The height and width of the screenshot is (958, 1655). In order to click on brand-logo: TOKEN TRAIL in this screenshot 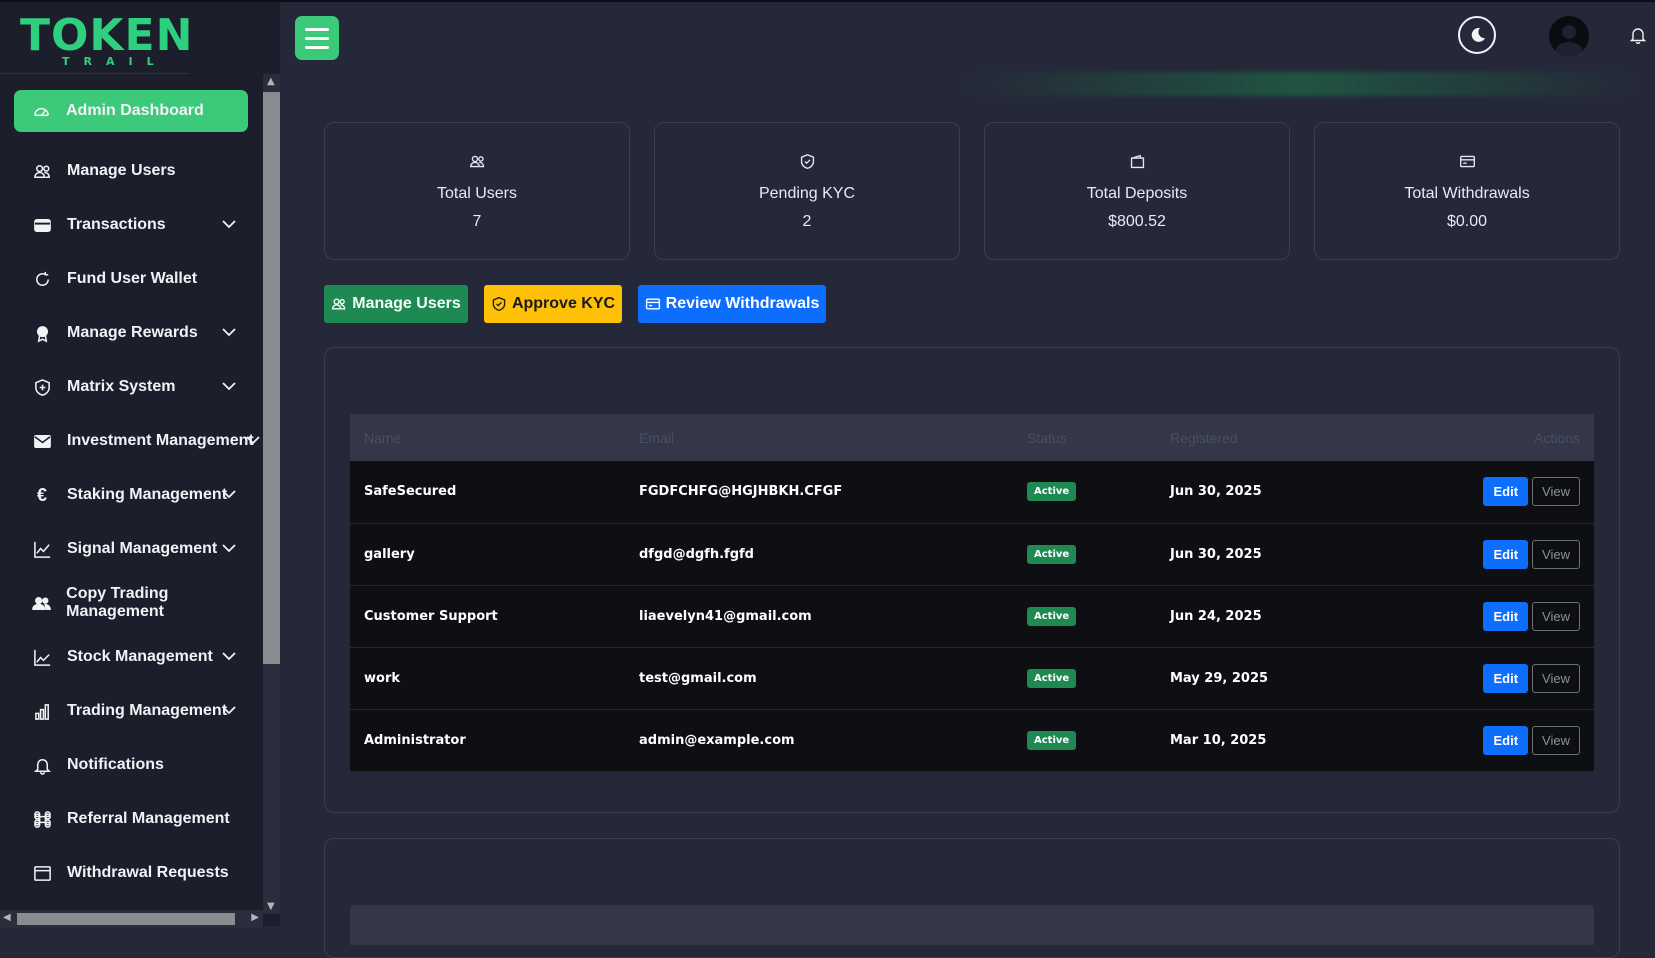, I will do `click(105, 41)`.